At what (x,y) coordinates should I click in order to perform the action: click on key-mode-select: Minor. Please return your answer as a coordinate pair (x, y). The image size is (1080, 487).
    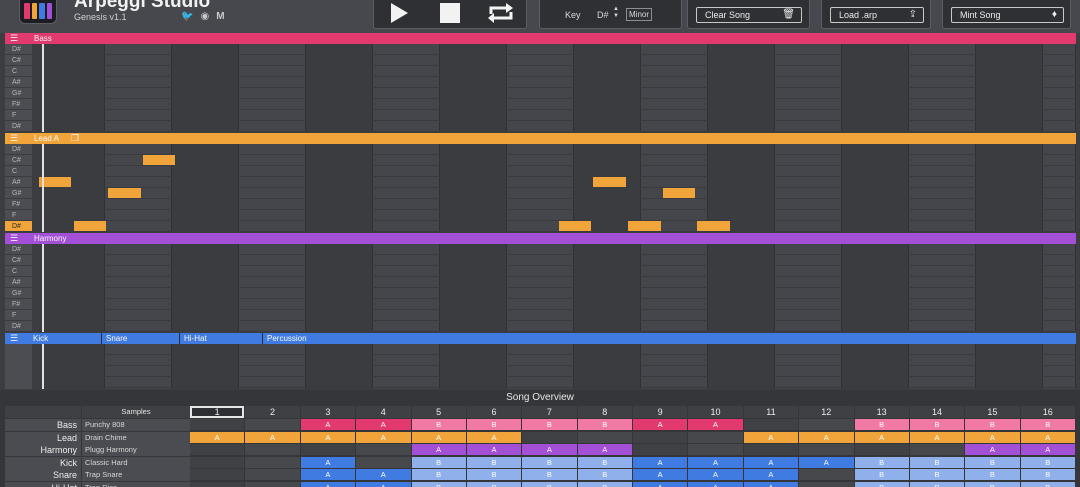
    Looking at the image, I should click on (639, 14).